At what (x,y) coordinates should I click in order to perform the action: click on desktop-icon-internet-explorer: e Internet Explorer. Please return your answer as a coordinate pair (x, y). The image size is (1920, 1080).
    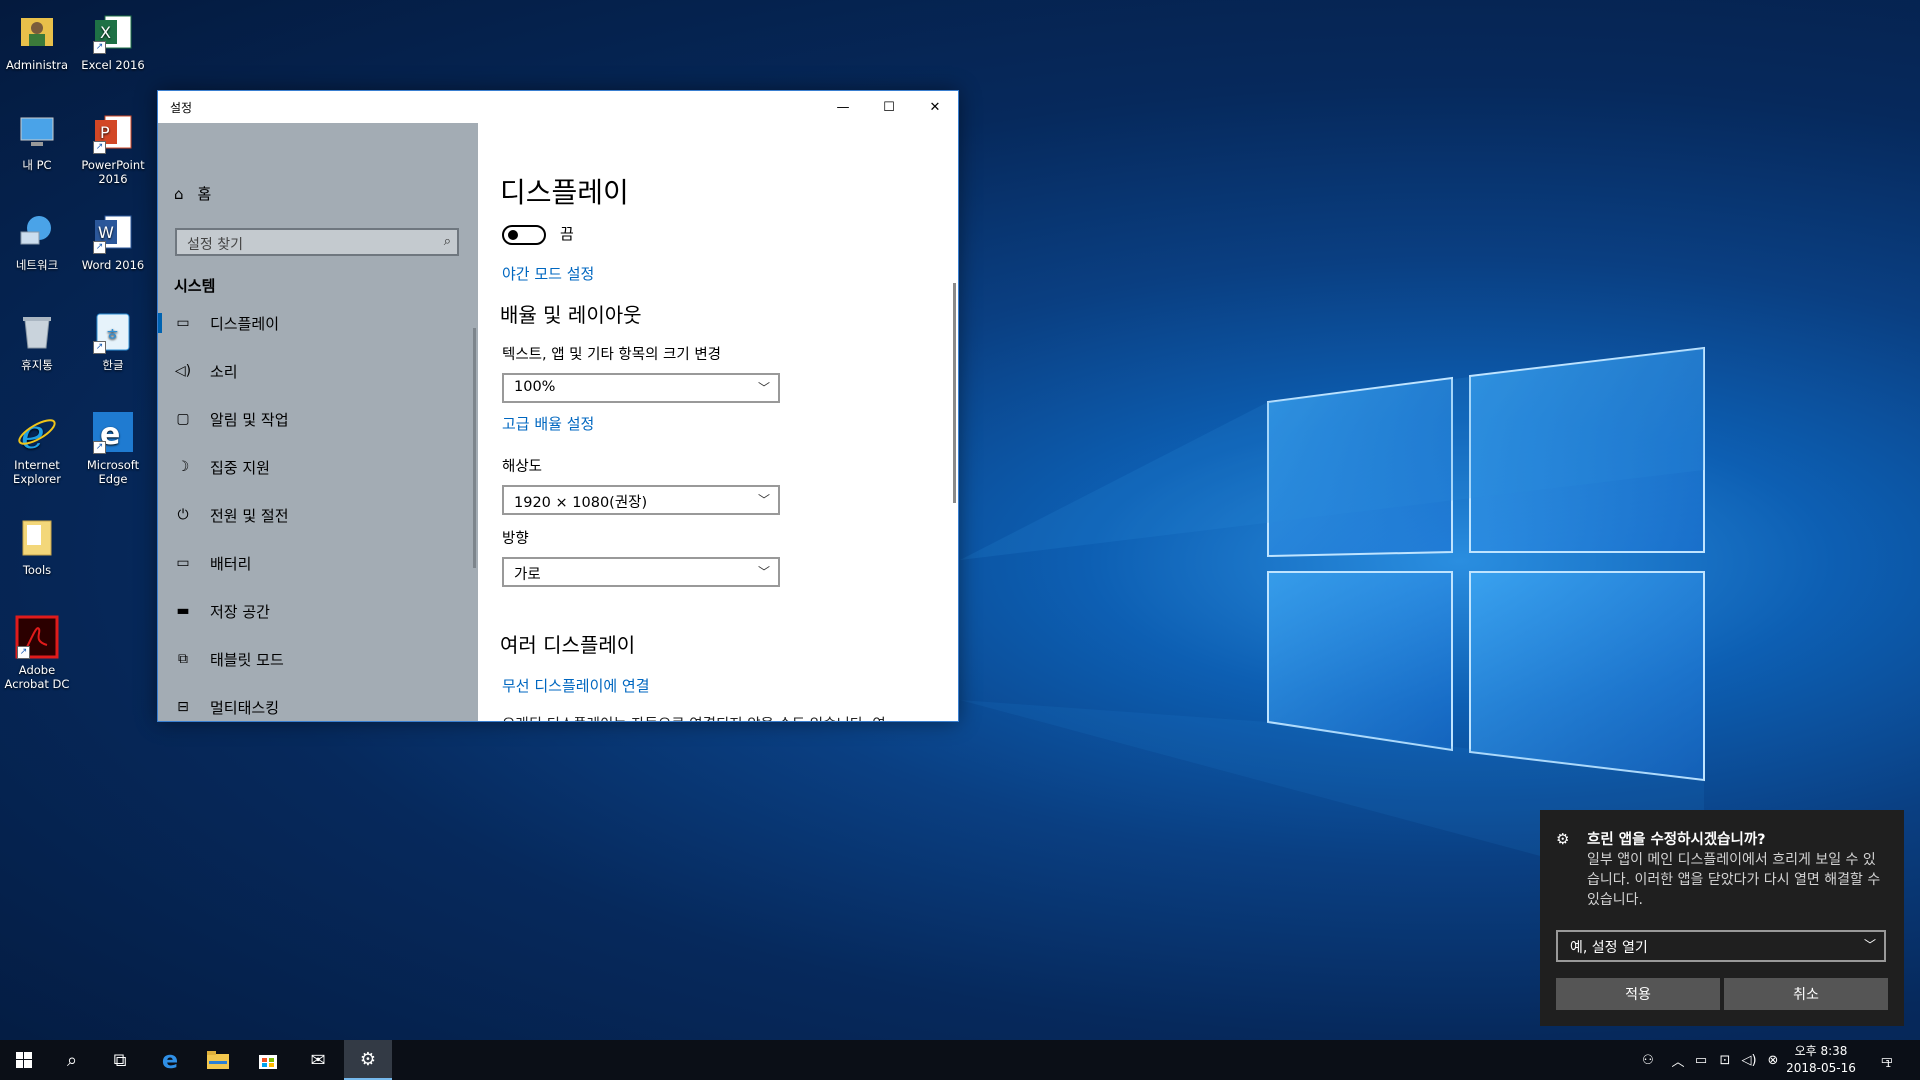
    Looking at the image, I should click on (37, 448).